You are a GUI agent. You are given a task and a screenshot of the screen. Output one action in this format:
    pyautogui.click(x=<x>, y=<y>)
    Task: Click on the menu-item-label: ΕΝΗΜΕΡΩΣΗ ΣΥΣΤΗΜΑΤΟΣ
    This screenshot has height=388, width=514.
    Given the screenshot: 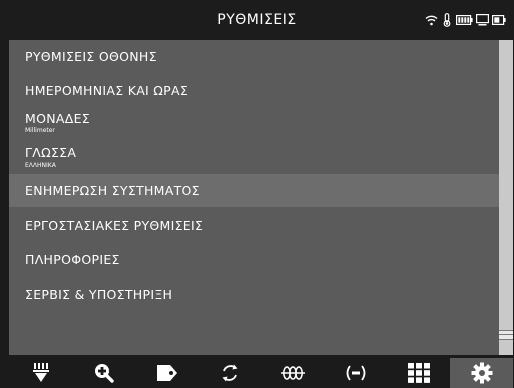 What is the action you would take?
    pyautogui.click(x=112, y=190)
    